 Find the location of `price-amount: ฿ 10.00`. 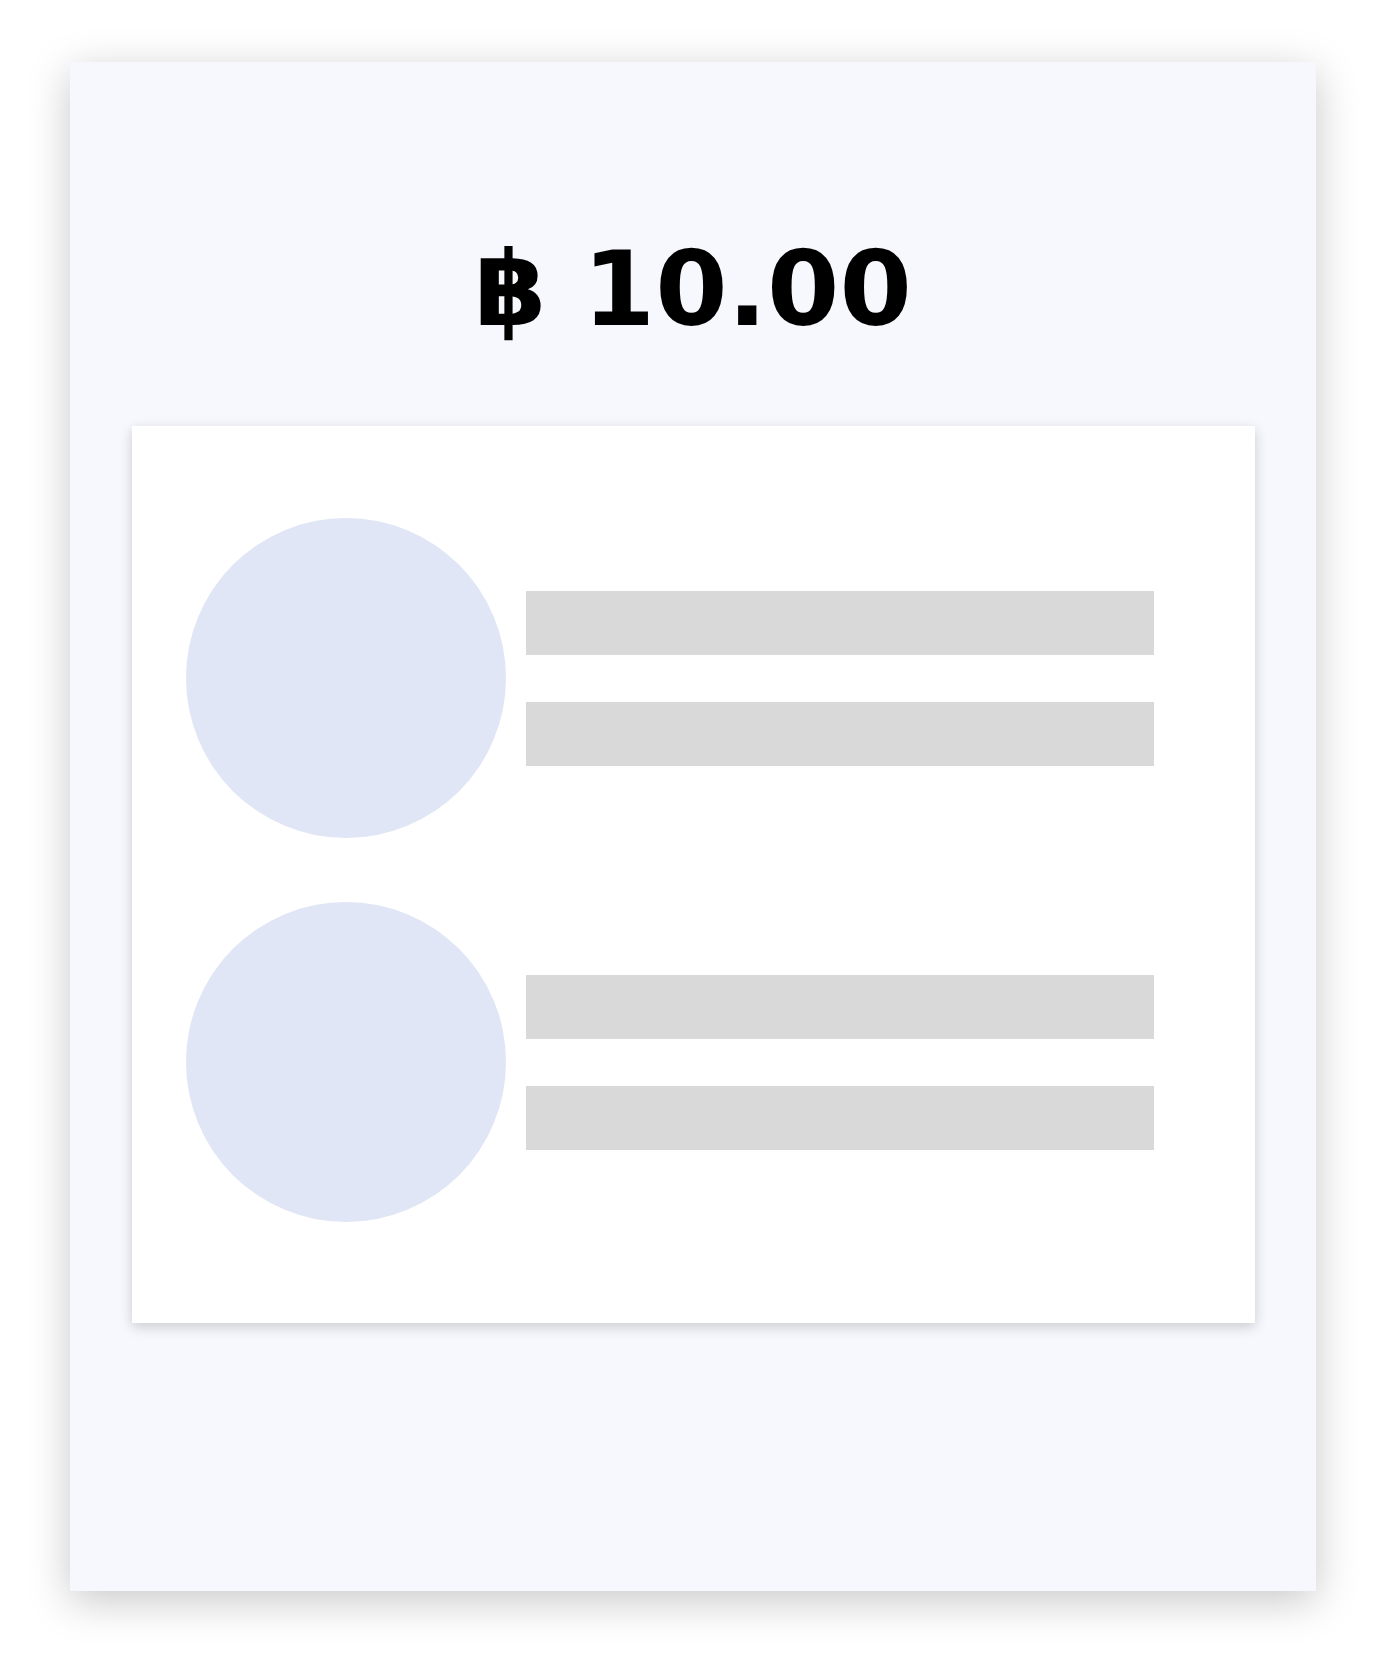

price-amount: ฿ 10.00 is located at coordinates (693, 289).